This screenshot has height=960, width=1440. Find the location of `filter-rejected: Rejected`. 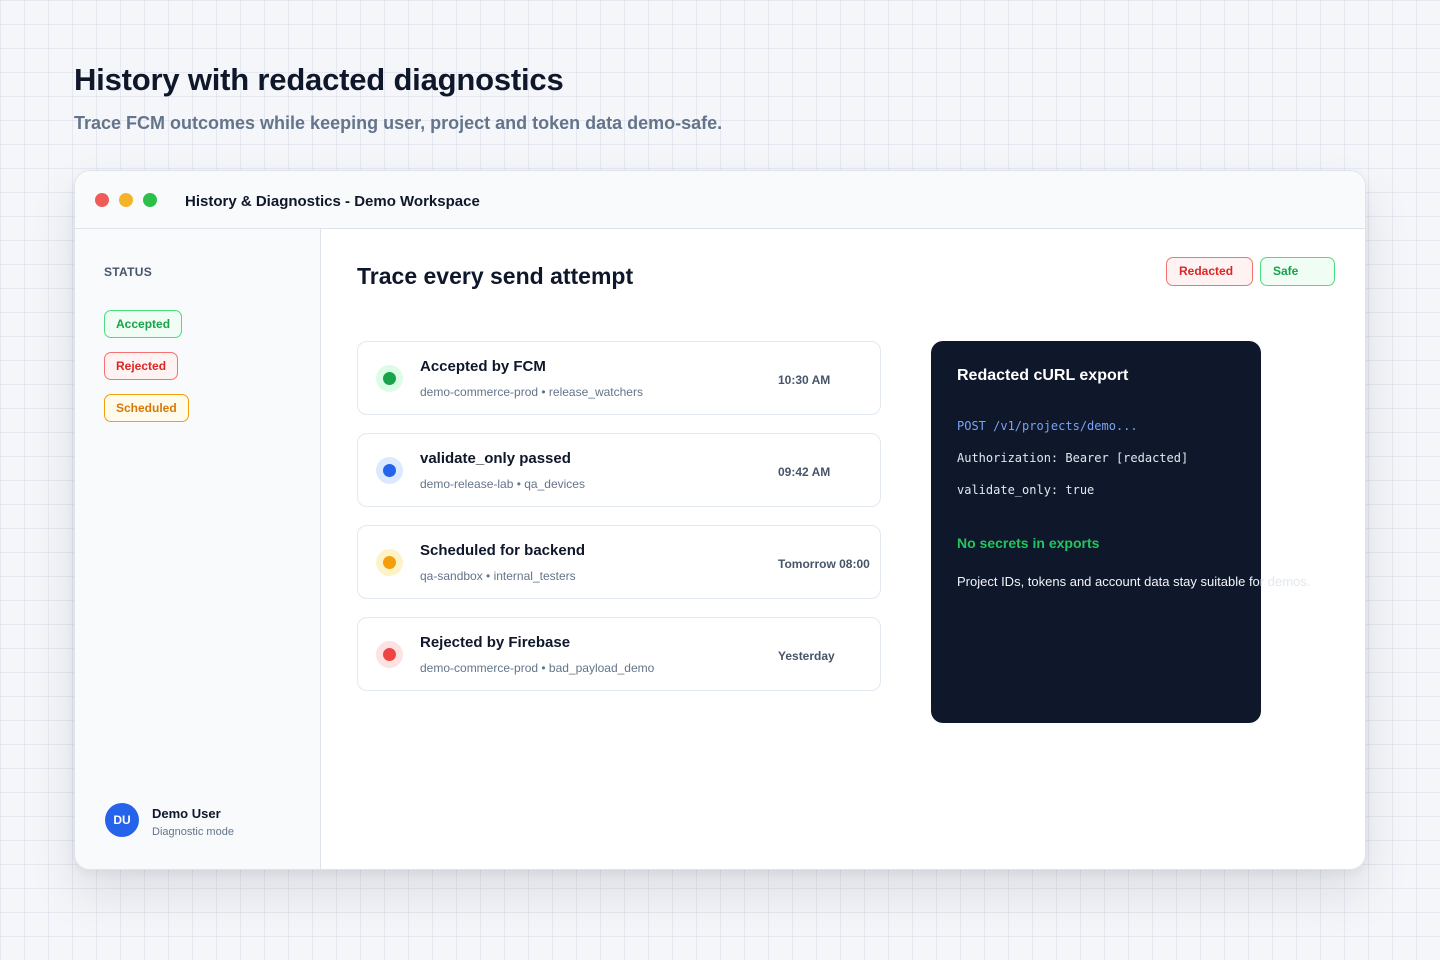

filter-rejected: Rejected is located at coordinates (141, 366).